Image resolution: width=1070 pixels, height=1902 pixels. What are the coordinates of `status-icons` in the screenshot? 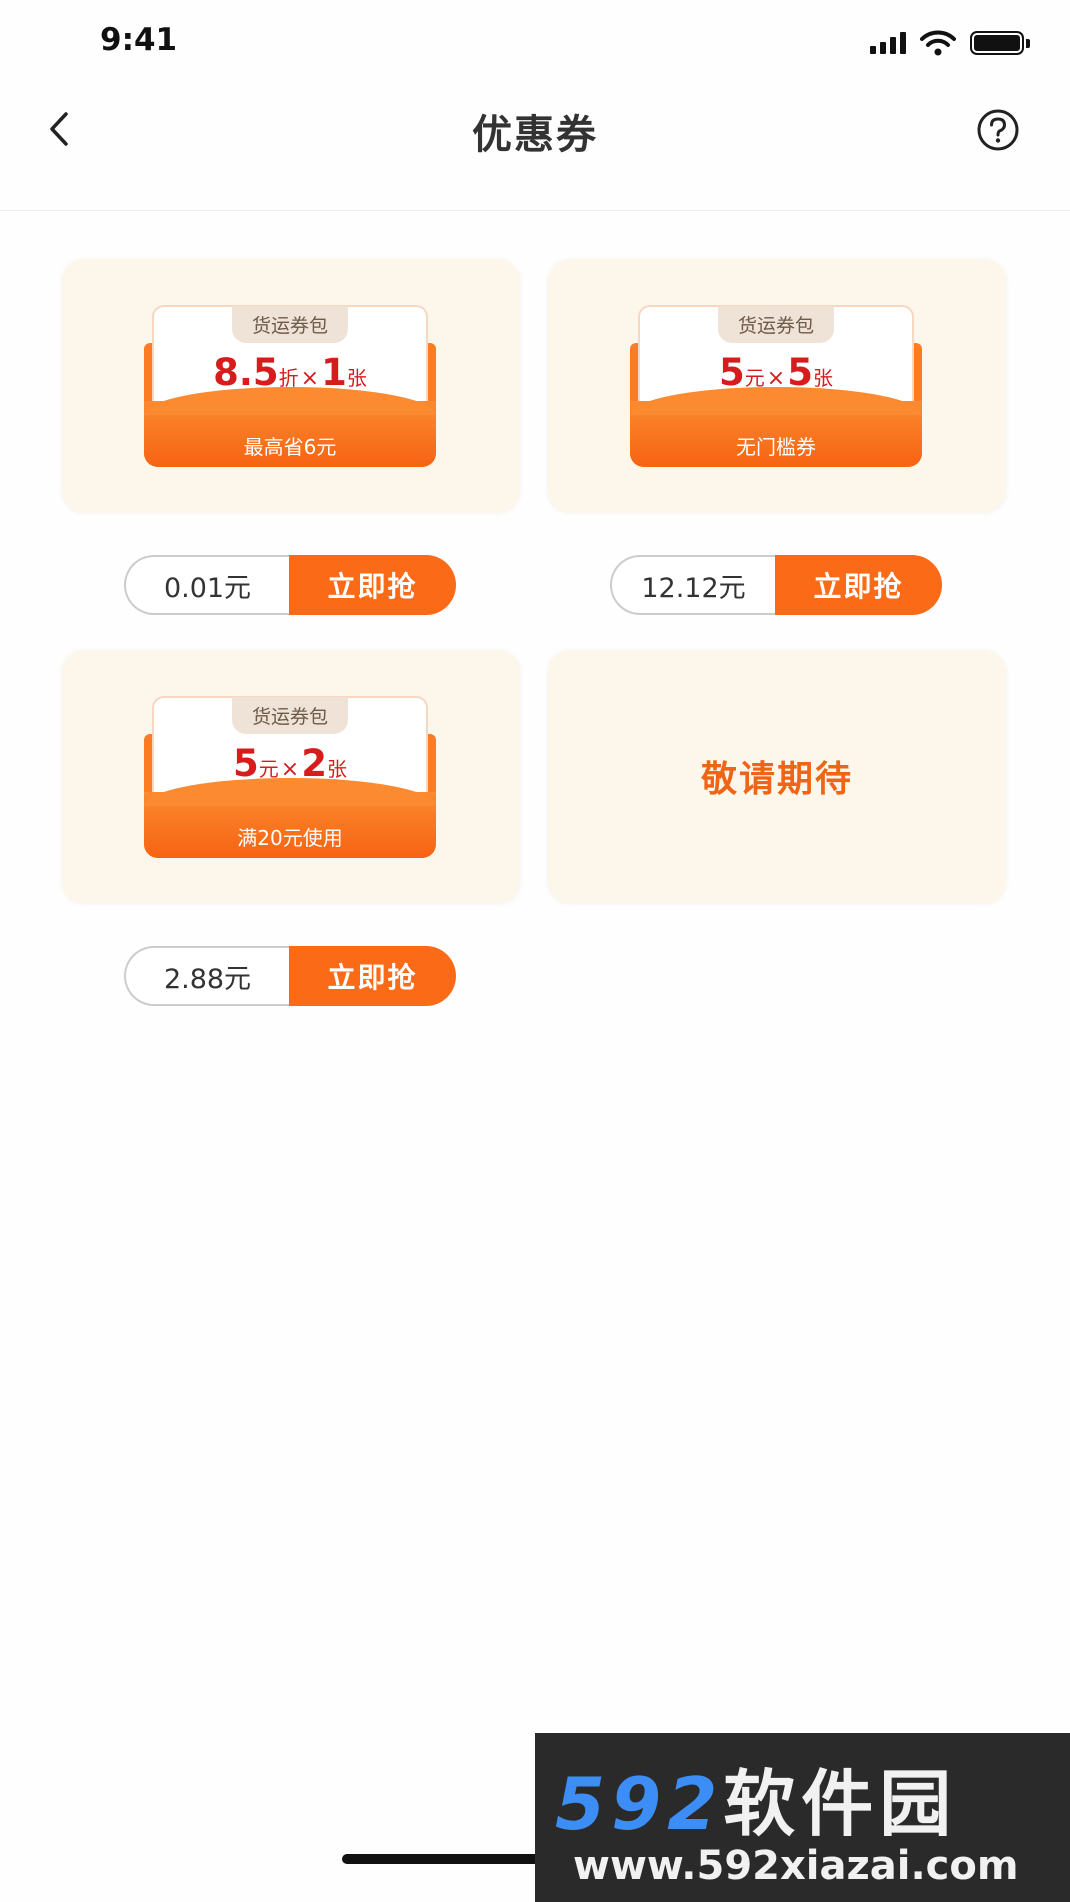 It's located at (951, 43).